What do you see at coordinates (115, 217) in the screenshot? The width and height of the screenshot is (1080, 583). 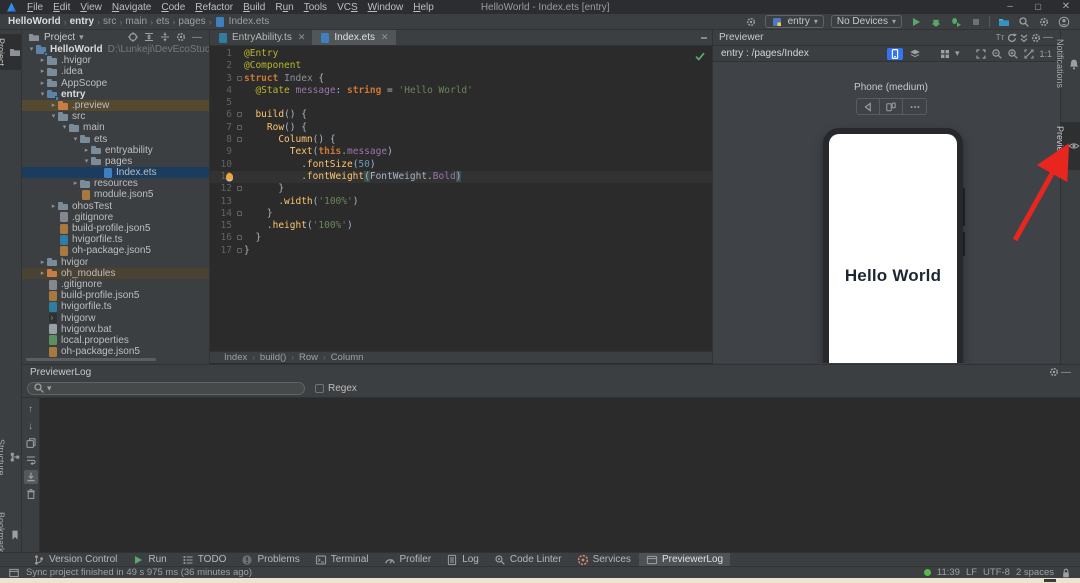 I see `tree-item: .gitignore` at bounding box center [115, 217].